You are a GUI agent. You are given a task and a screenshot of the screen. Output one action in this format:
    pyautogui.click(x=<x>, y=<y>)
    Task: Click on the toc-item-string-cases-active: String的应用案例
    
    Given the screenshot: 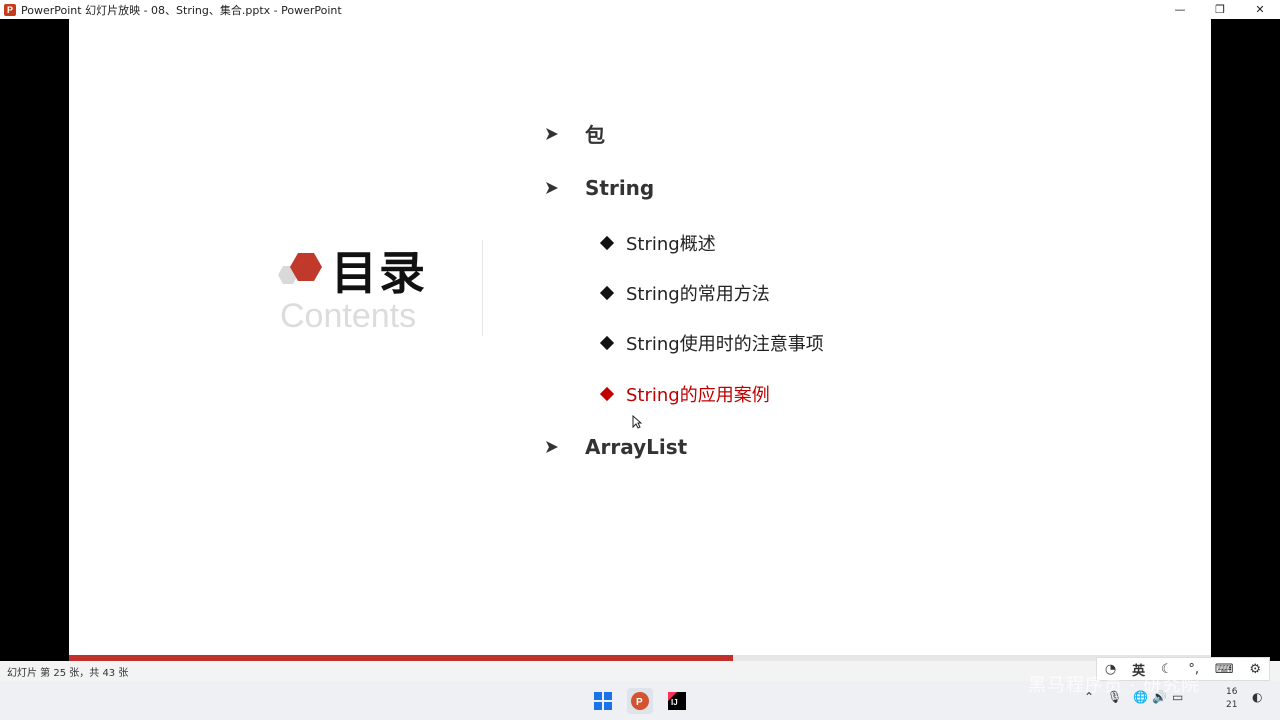 What is the action you would take?
    pyautogui.click(x=684, y=394)
    